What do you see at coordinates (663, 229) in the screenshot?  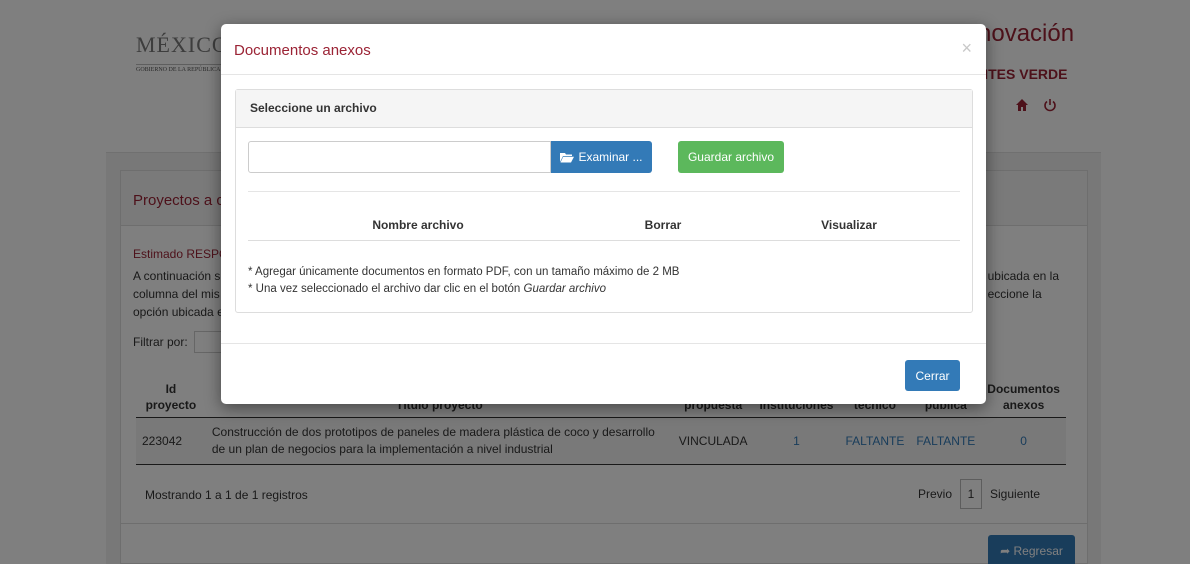 I see `col-delete: Borrar` at bounding box center [663, 229].